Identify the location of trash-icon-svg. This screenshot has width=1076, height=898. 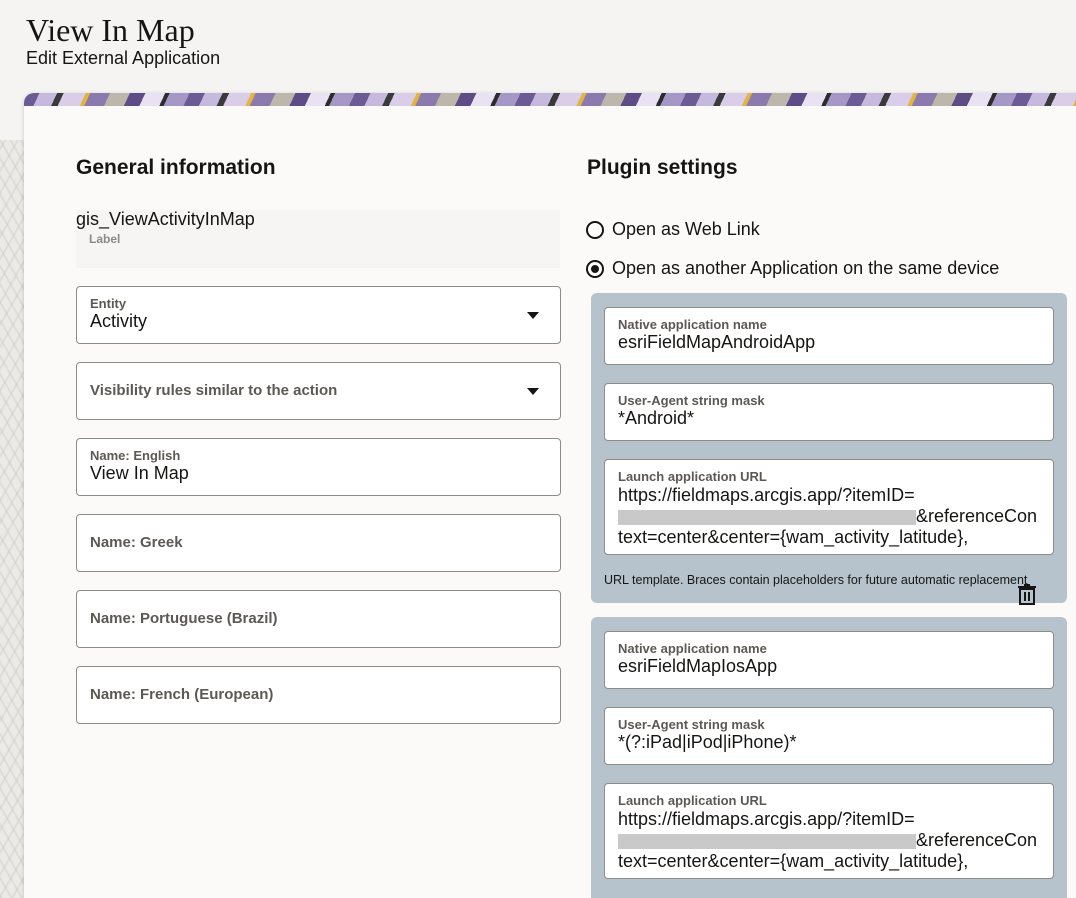
(1027, 594).